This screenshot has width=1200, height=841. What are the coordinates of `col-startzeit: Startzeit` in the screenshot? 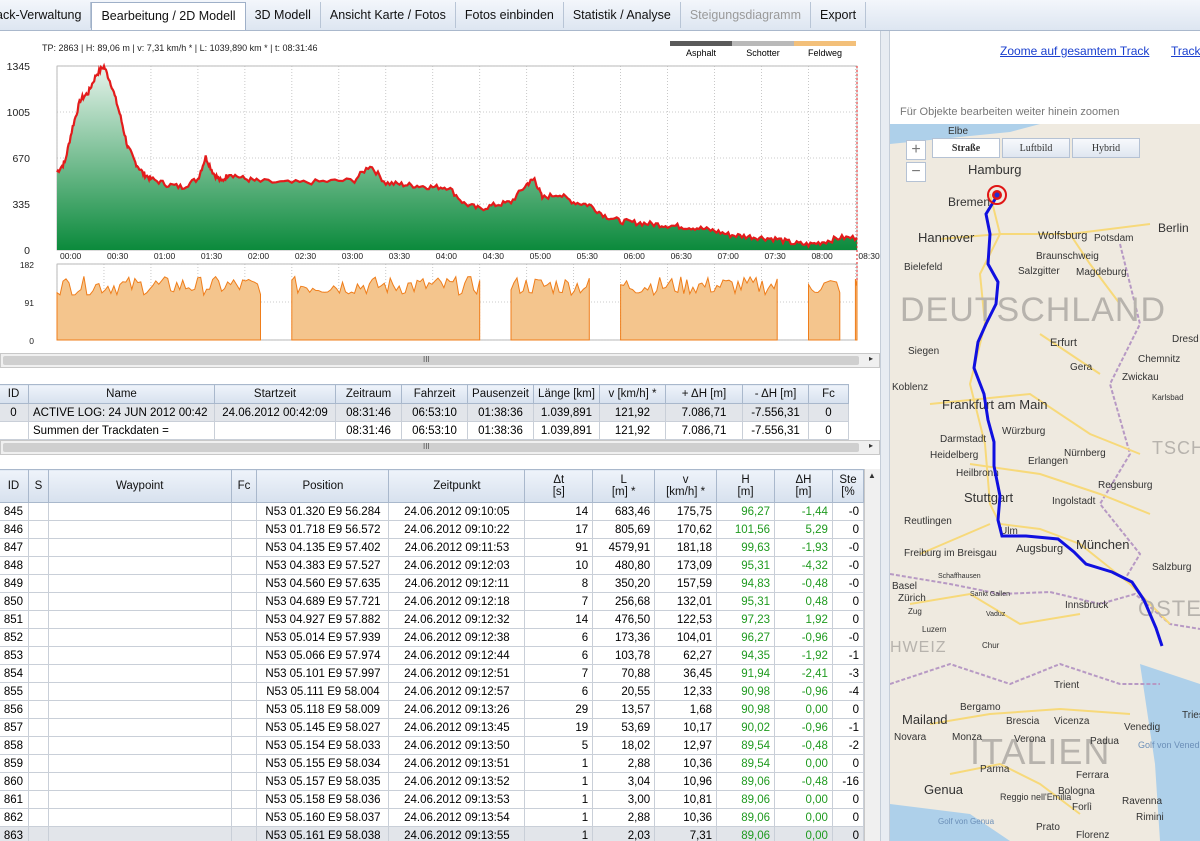 It's located at (275, 394).